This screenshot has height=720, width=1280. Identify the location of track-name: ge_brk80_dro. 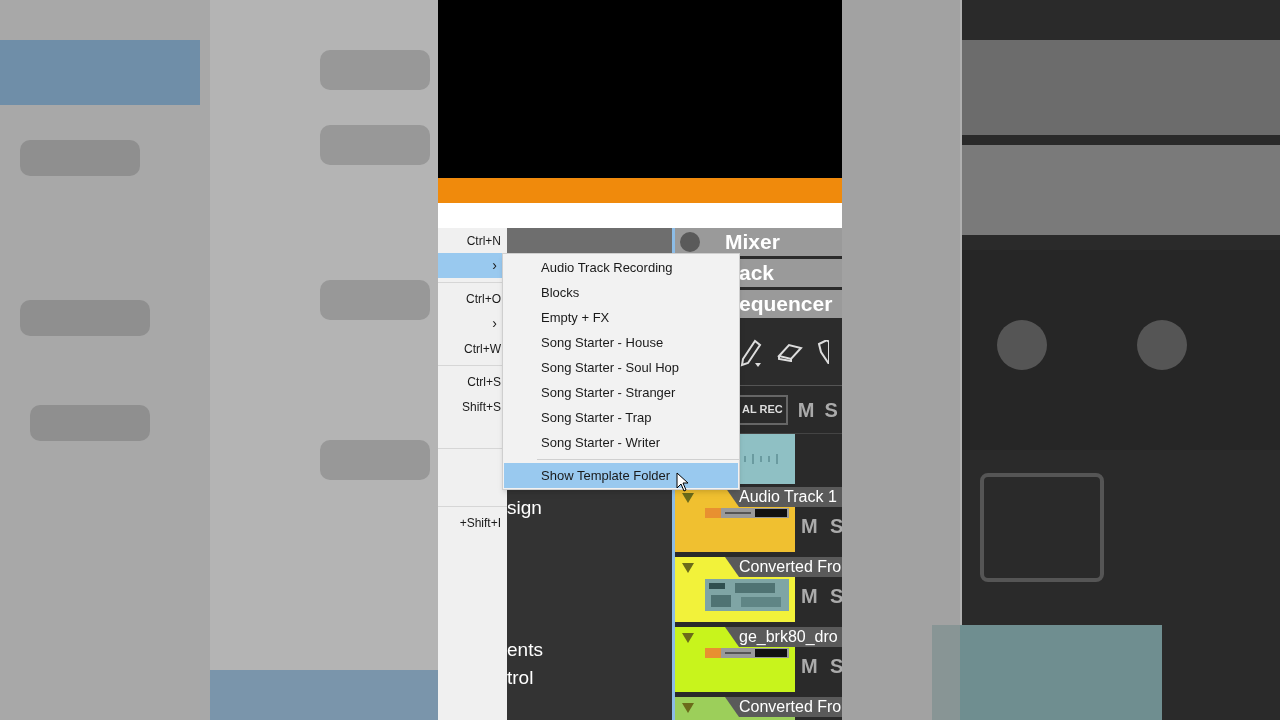
(783, 637).